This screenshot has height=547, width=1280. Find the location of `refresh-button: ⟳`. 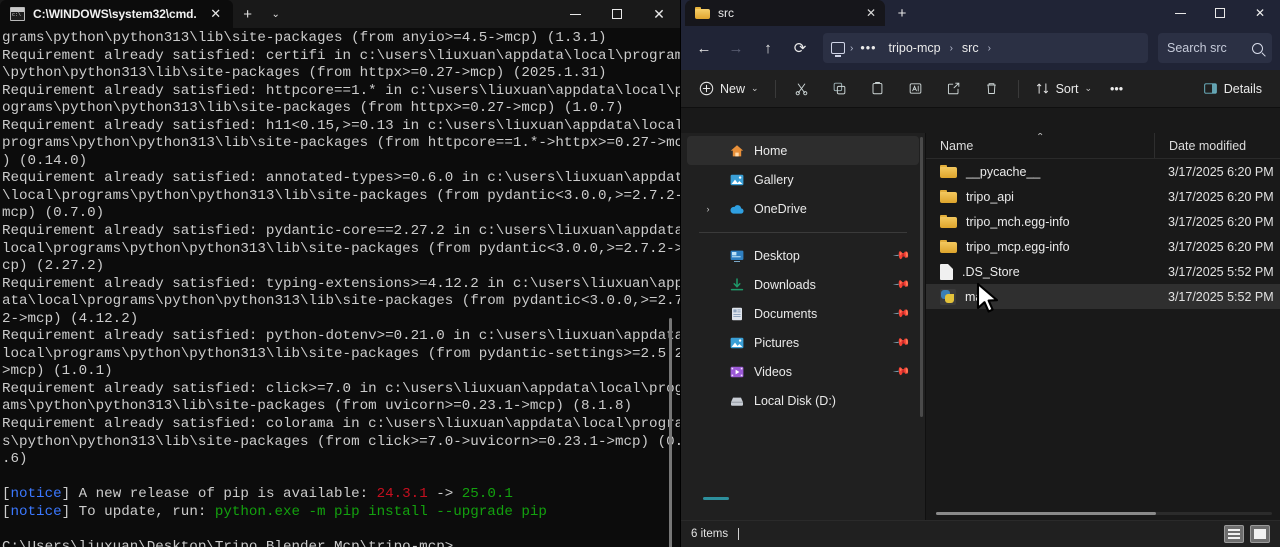

refresh-button: ⟳ is located at coordinates (800, 48).